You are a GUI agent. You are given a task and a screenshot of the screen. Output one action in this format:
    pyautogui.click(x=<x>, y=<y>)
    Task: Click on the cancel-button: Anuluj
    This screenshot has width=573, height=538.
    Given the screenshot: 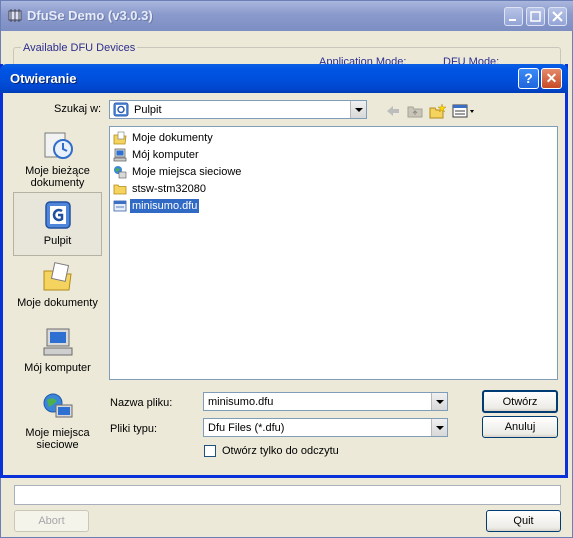 What is the action you would take?
    pyautogui.click(x=520, y=427)
    